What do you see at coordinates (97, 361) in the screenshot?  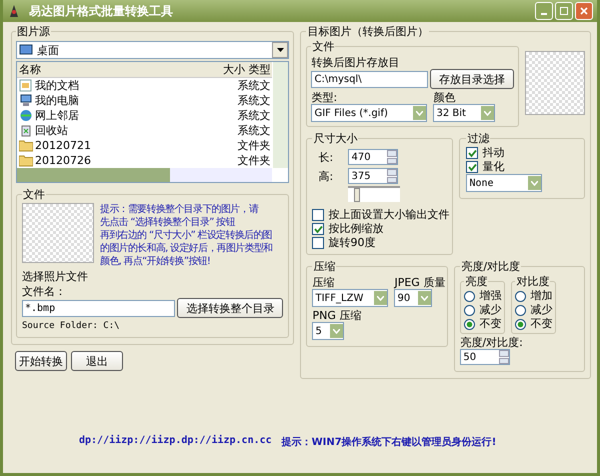 I see `action-button: 退出` at bounding box center [97, 361].